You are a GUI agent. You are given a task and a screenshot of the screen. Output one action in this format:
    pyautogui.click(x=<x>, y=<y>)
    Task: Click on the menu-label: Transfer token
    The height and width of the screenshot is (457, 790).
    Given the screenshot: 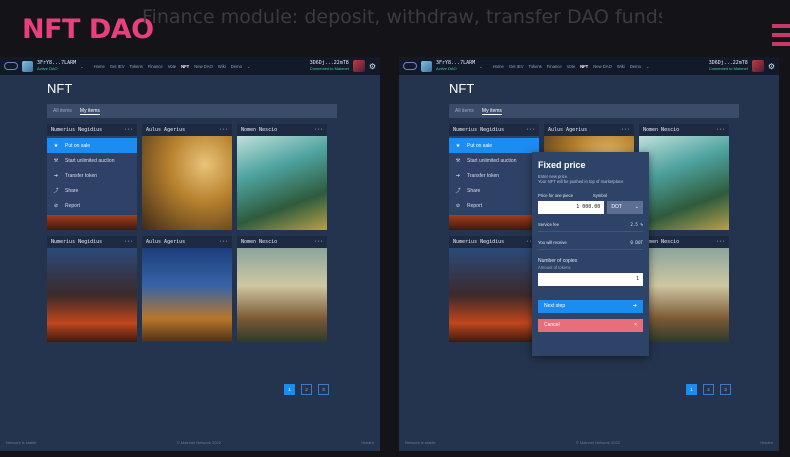 What is the action you would take?
    pyautogui.click(x=81, y=175)
    